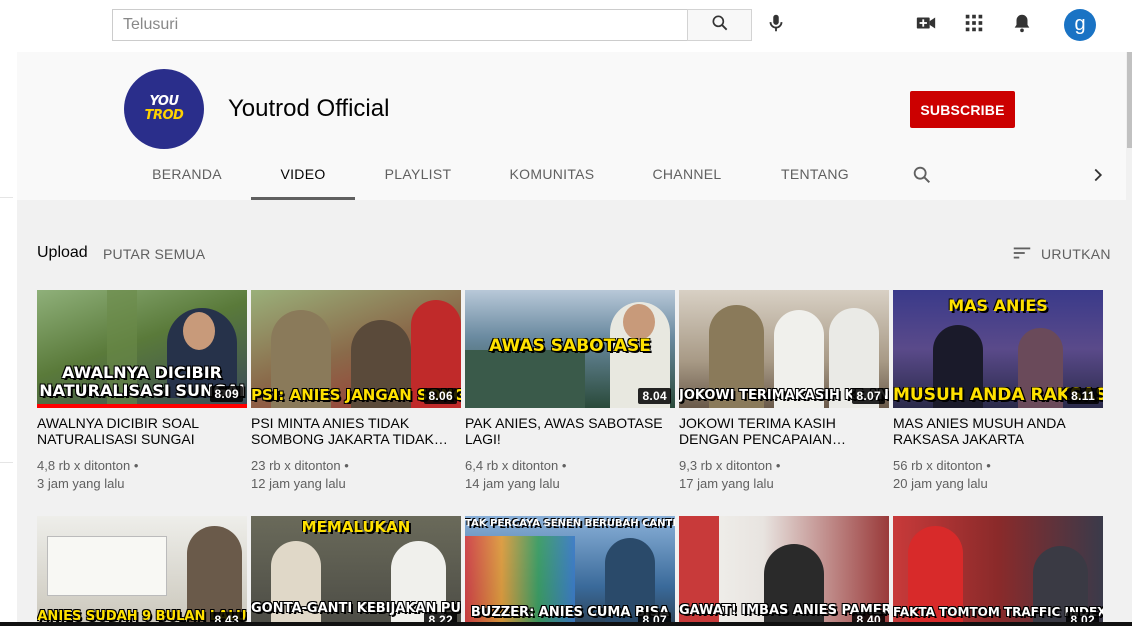 The image size is (1132, 626). I want to click on tab-komunitas: KOMUNITAS, so click(552, 174).